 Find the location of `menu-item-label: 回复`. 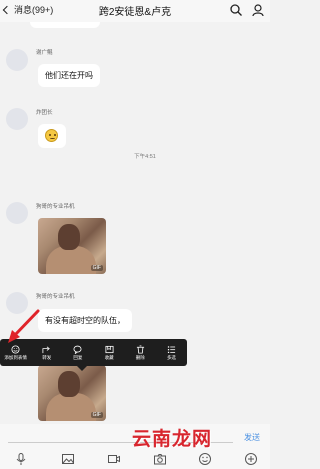

menu-item-label: 回复 is located at coordinates (78, 357).